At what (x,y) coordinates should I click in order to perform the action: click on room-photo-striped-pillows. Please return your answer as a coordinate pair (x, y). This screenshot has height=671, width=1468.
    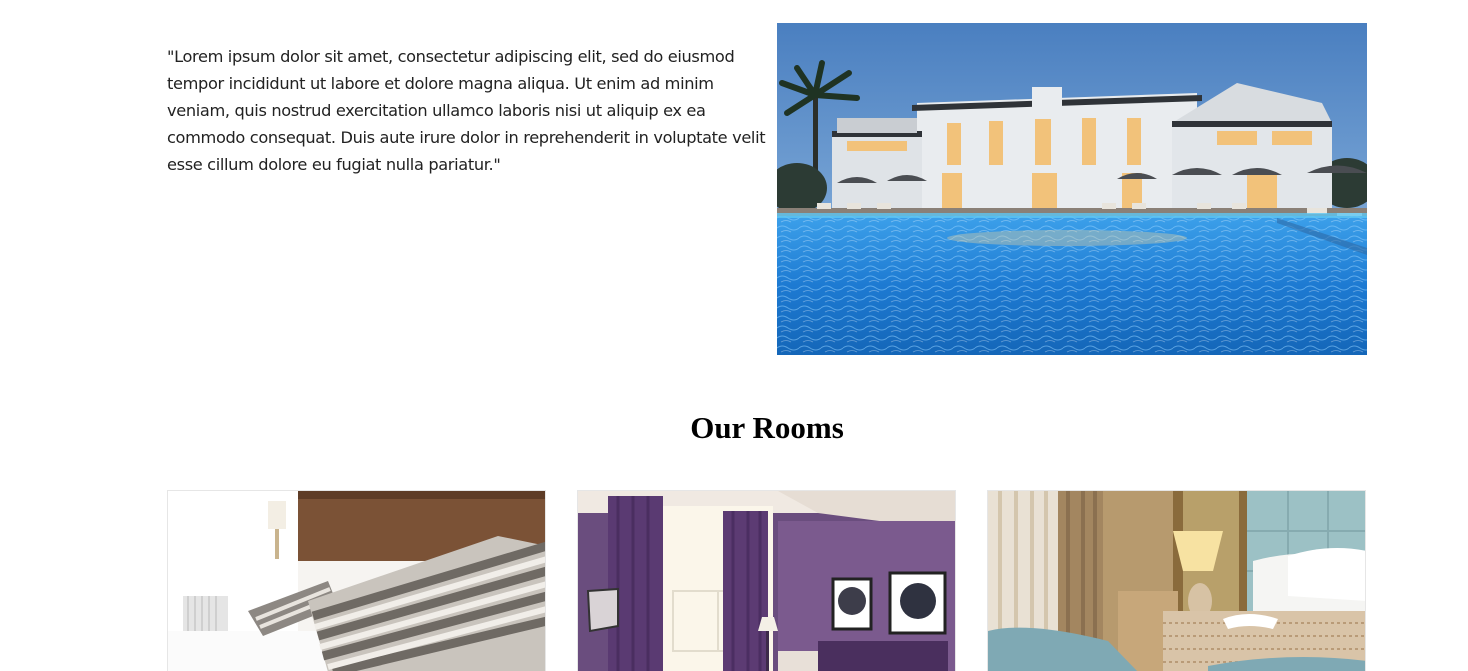
    Looking at the image, I should click on (356, 581).